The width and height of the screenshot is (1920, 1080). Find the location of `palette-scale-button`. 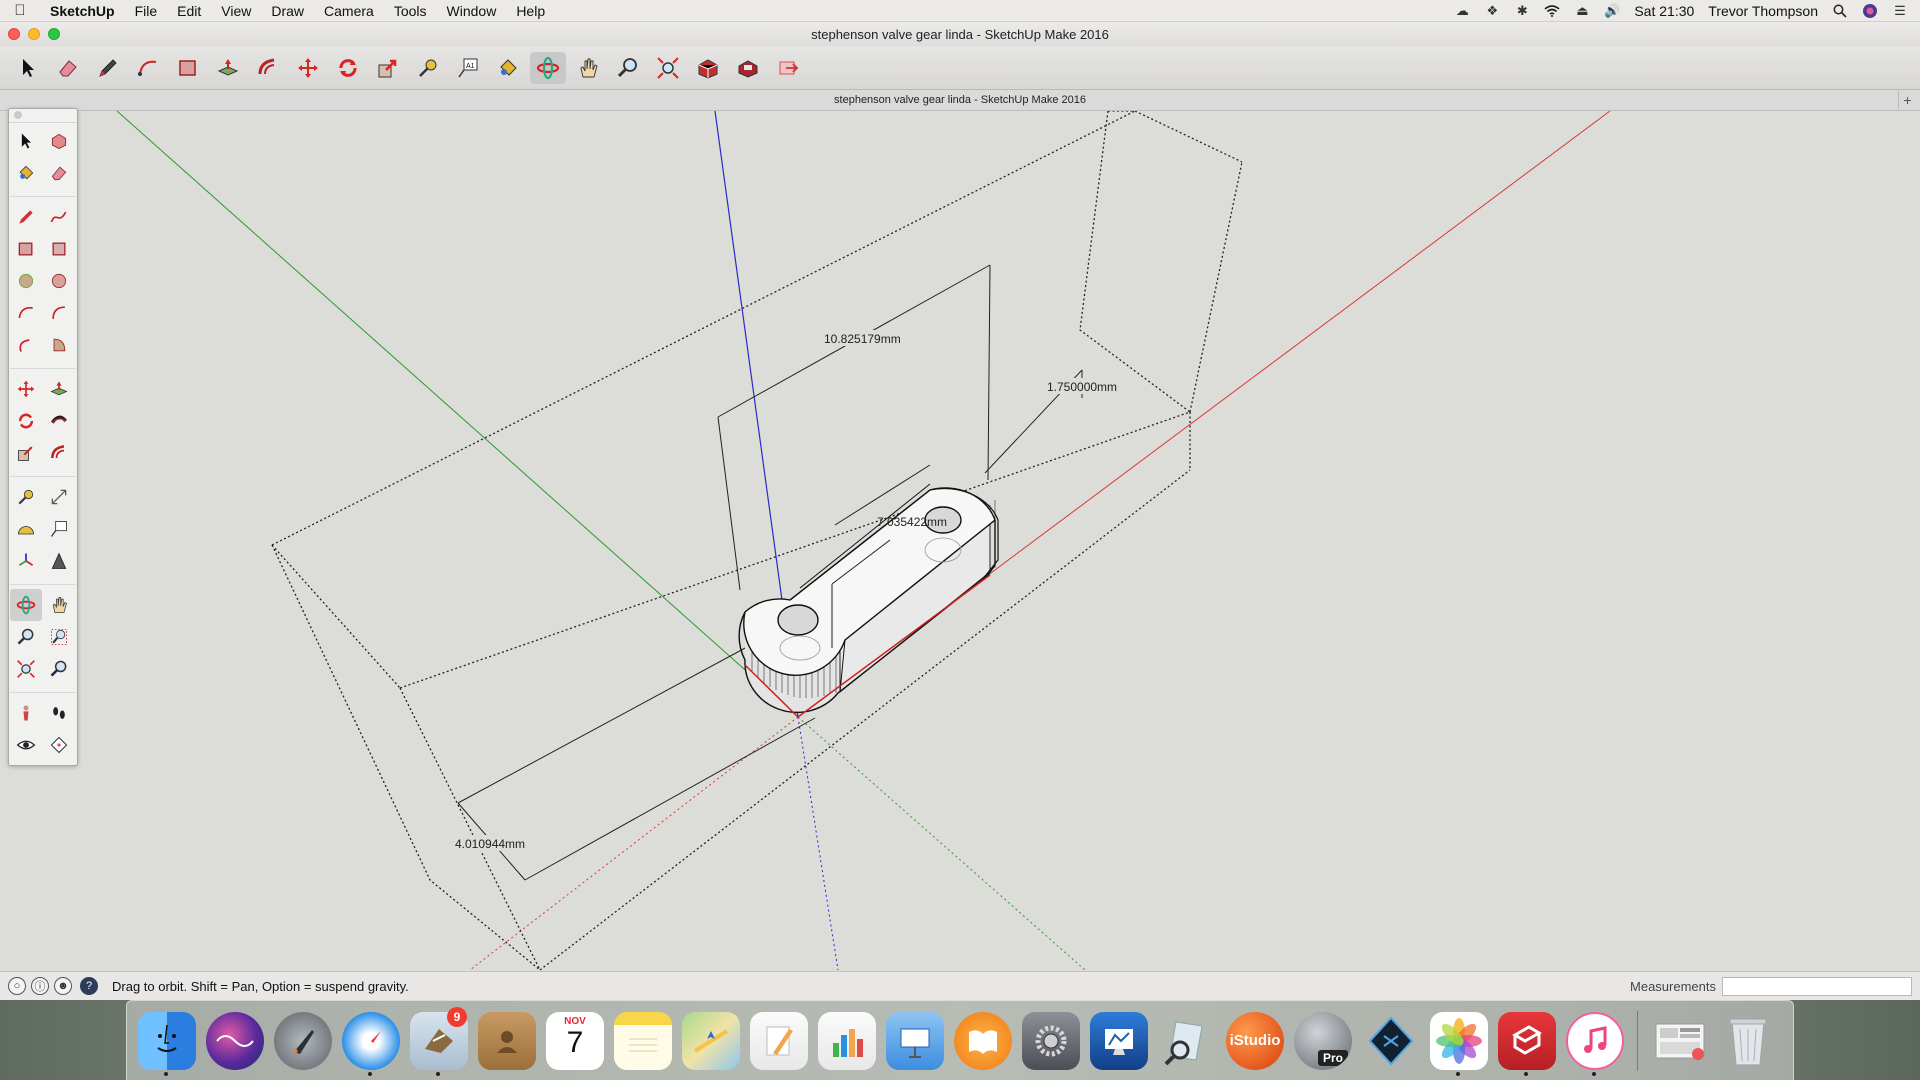

palette-scale-button is located at coordinates (26, 453).